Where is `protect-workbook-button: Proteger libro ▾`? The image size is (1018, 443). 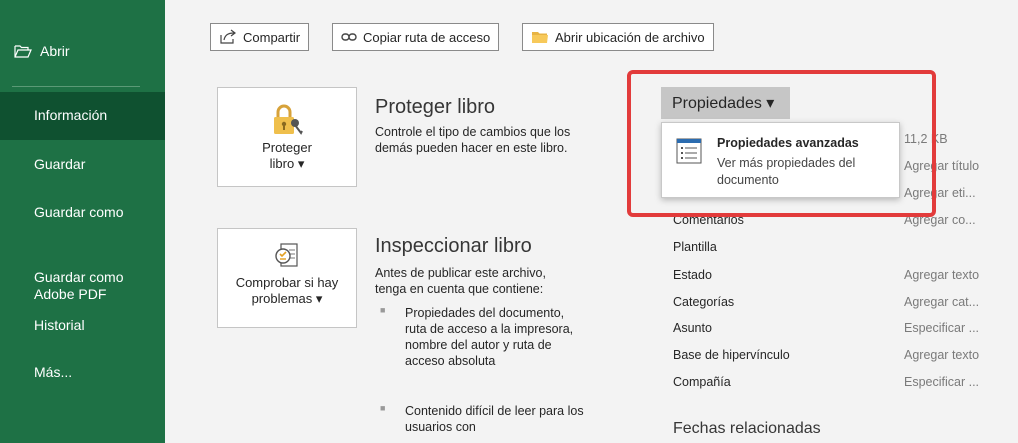
protect-workbook-button: Proteger libro ▾ is located at coordinates (287, 137).